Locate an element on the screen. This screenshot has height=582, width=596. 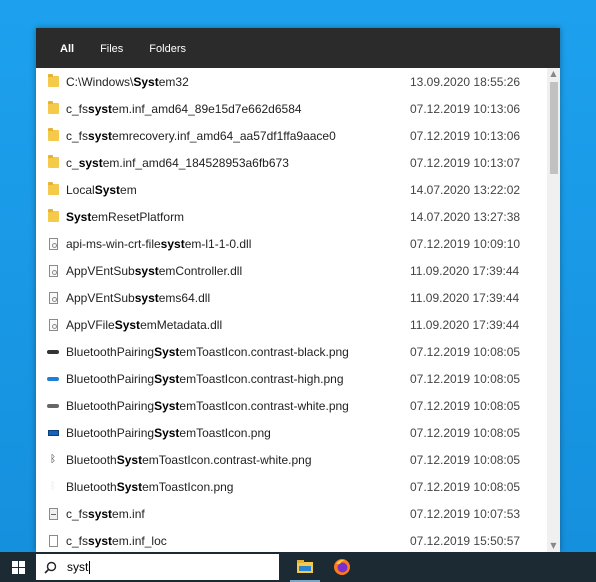
name-segment: emToastIcon.contrast-high.png is located at coordinates (261, 378).